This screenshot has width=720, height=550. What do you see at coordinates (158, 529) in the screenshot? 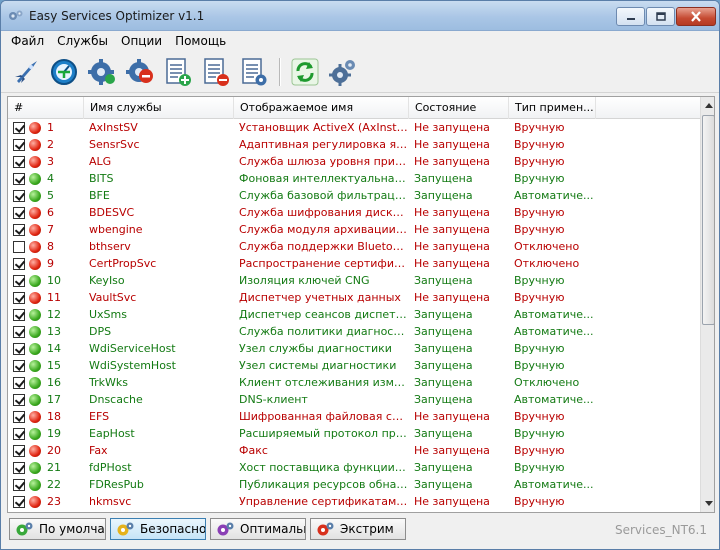
I see `mode-safe-button: Безопасно` at bounding box center [158, 529].